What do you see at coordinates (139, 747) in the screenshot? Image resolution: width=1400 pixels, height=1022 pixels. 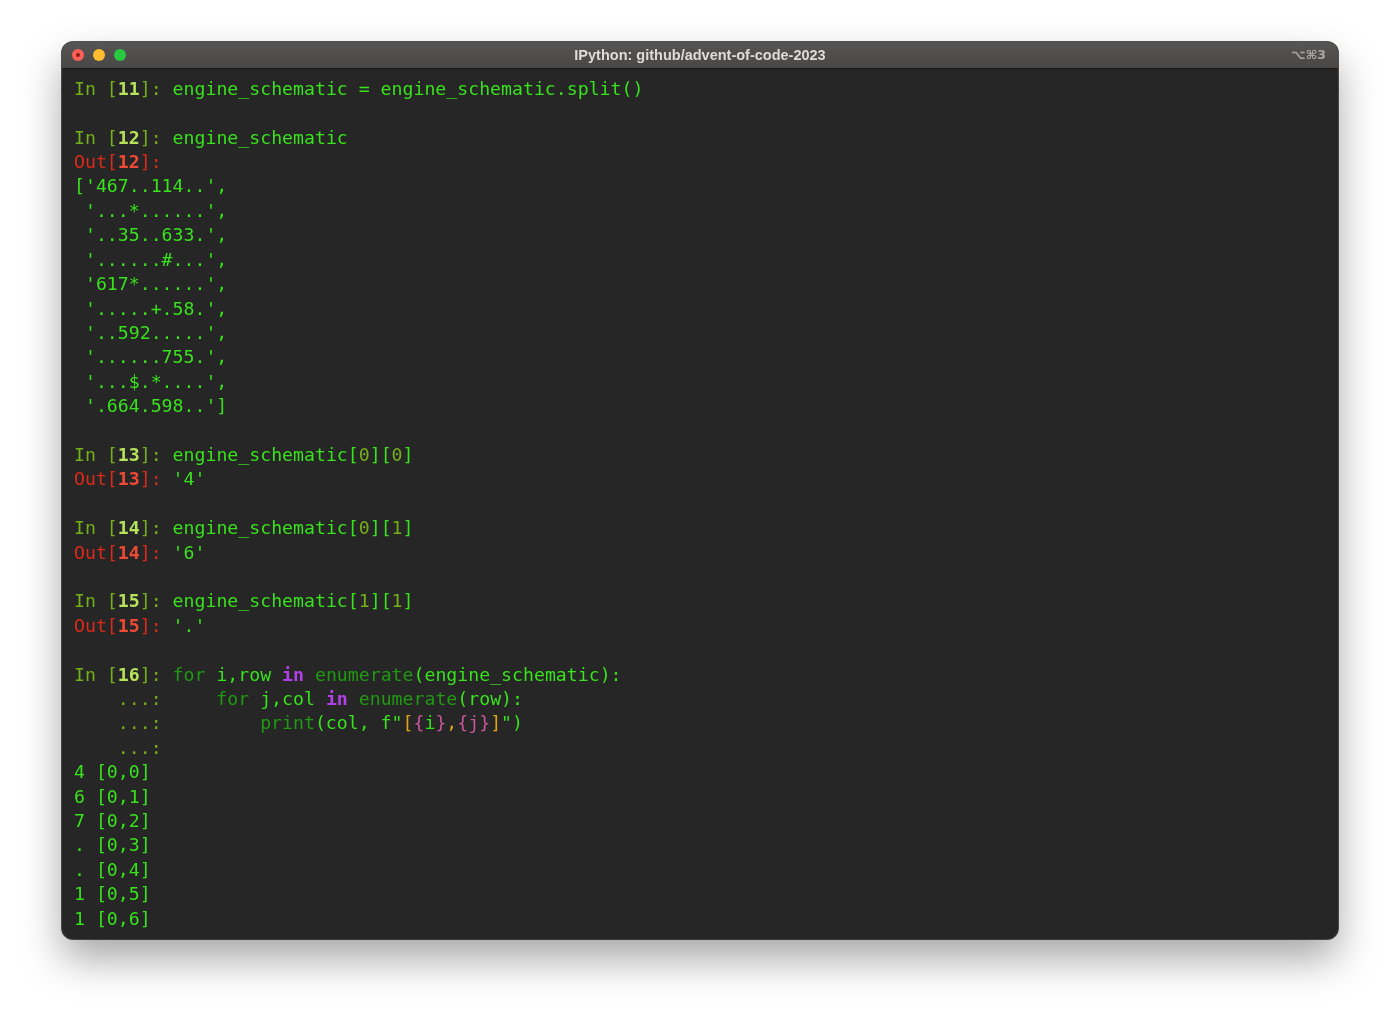 I see `terminal-line: ...:` at bounding box center [139, 747].